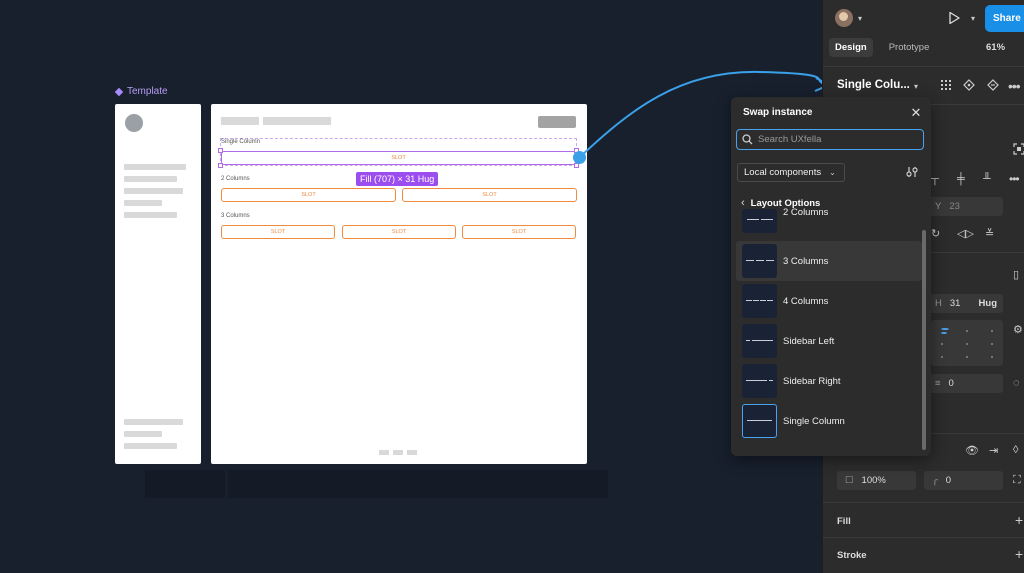  What do you see at coordinates (844, 18) in the screenshot?
I see `avatar` at bounding box center [844, 18].